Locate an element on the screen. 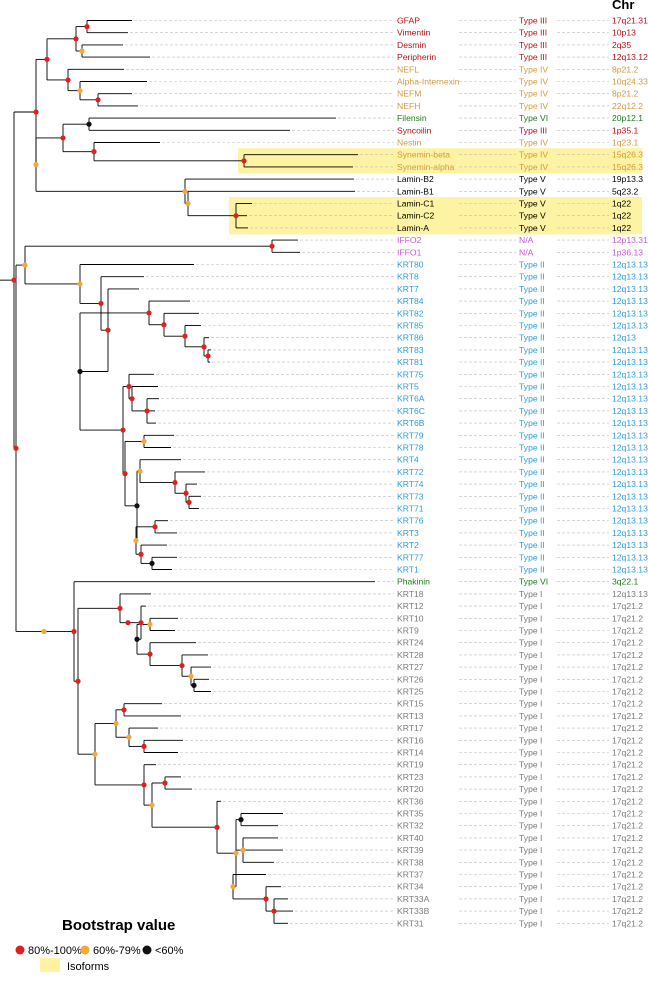 This screenshot has height=992, width=648. gene-name: Synemin-beta is located at coordinates (423, 155).